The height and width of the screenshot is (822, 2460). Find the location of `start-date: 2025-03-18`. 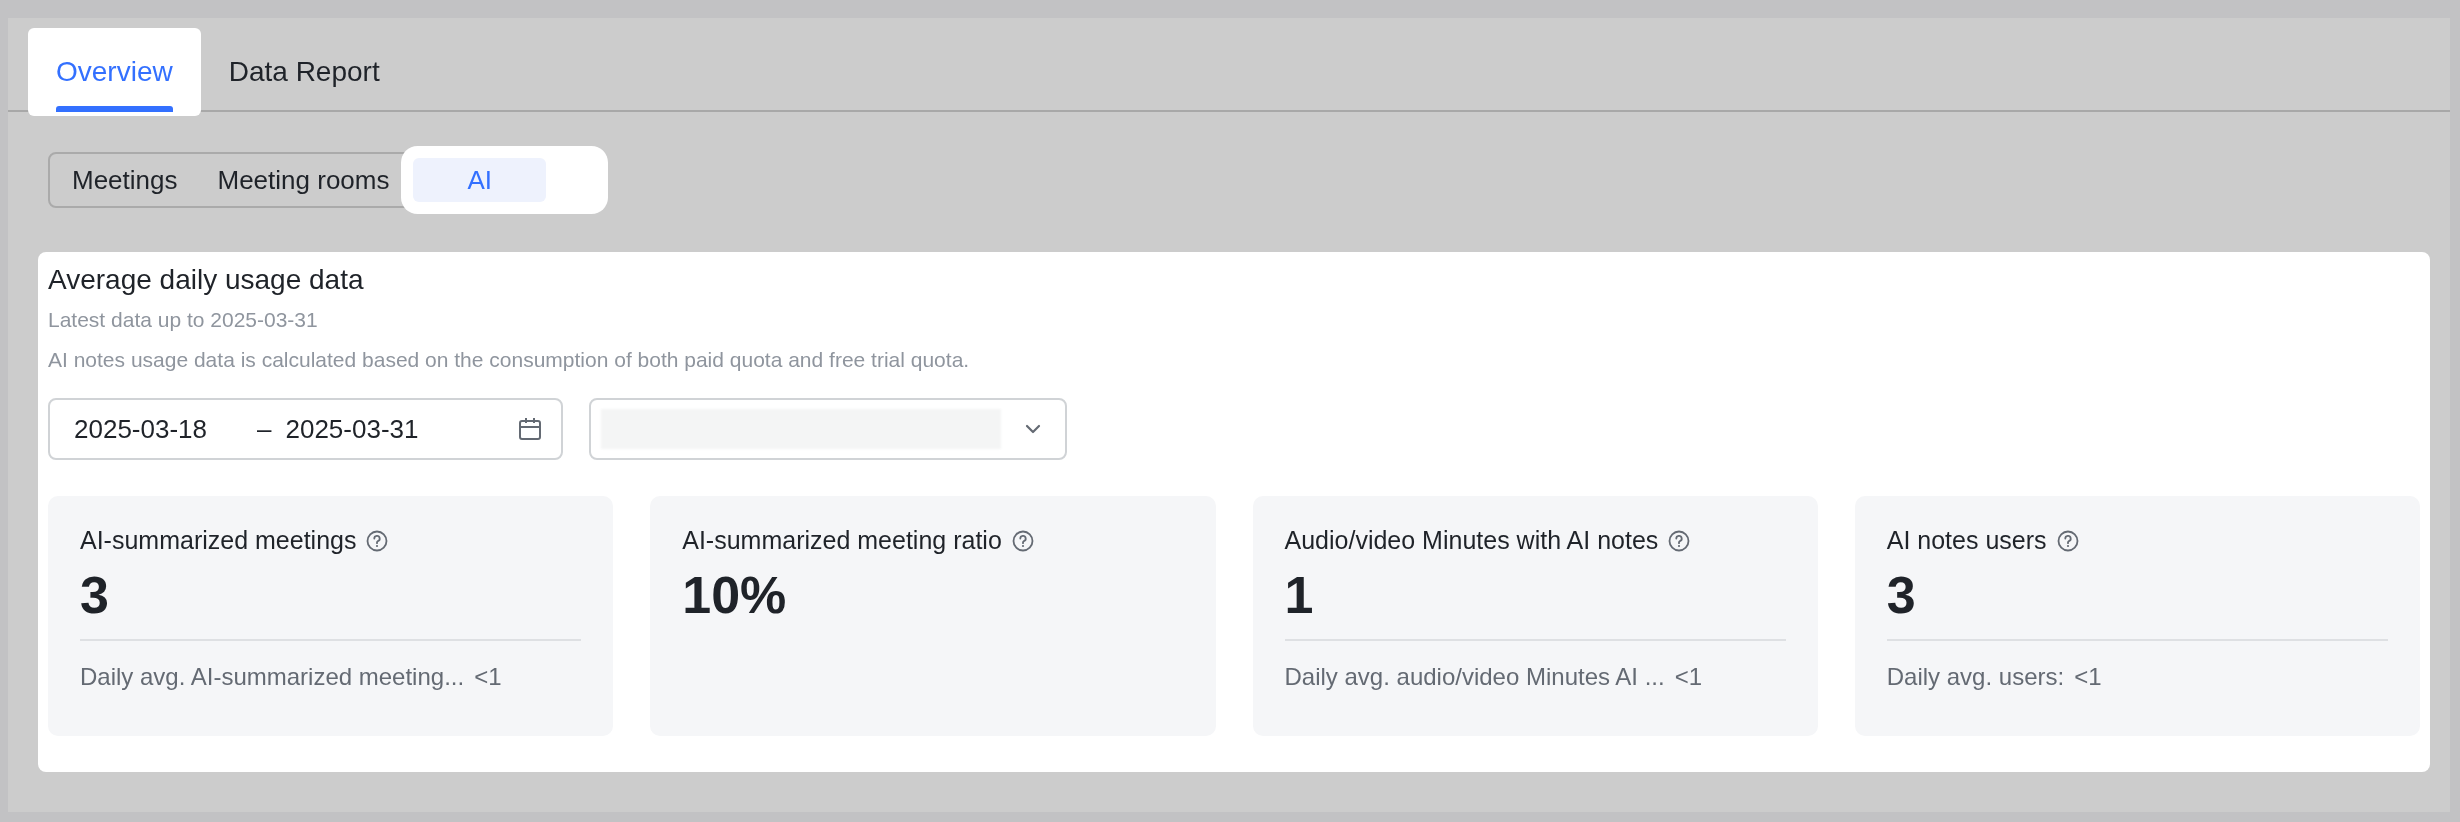

start-date: 2025-03-18 is located at coordinates (140, 429).